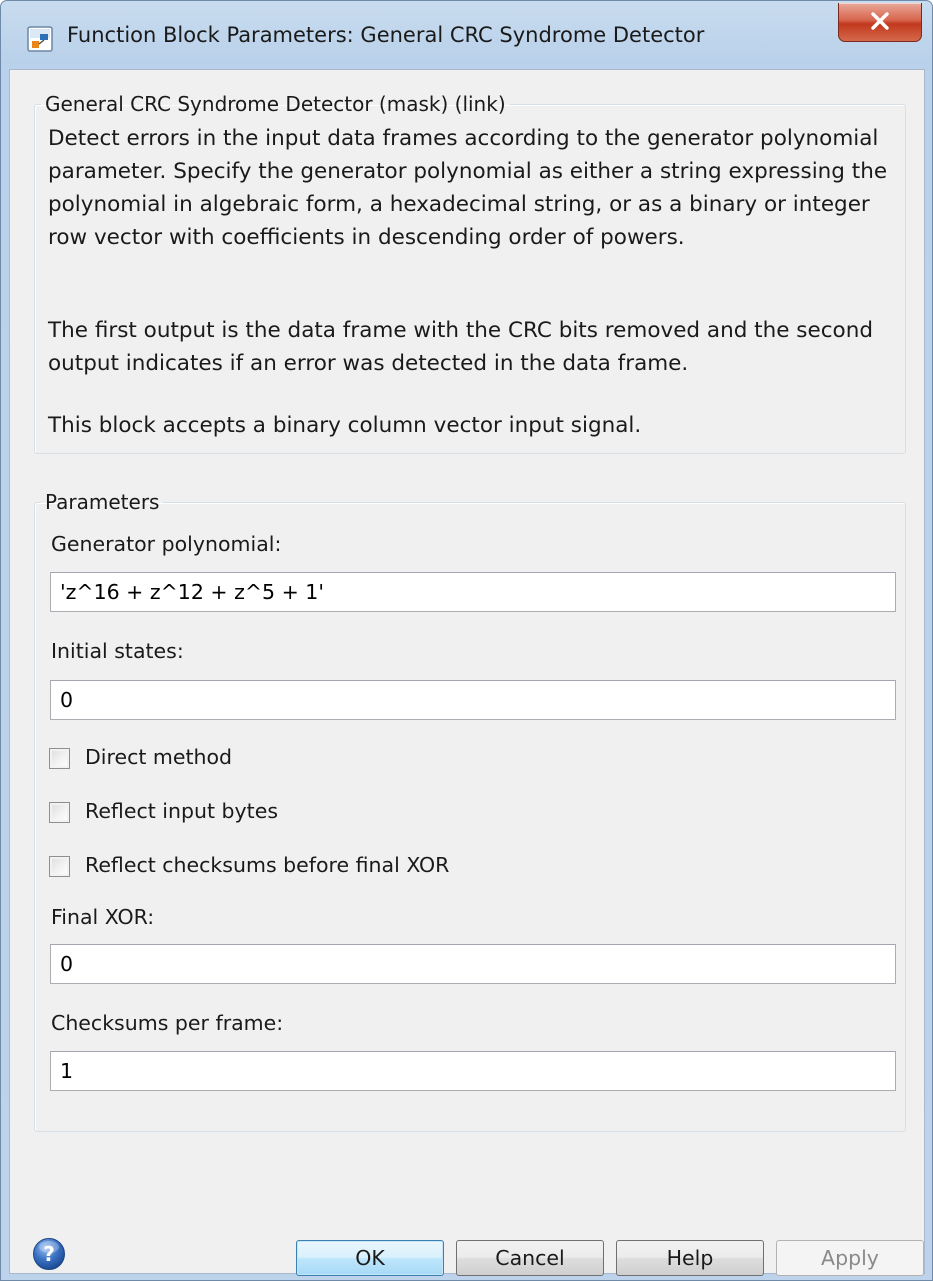 This screenshot has width=933, height=1281. What do you see at coordinates (102, 502) in the screenshot?
I see `parameters-group-legend: Parameters` at bounding box center [102, 502].